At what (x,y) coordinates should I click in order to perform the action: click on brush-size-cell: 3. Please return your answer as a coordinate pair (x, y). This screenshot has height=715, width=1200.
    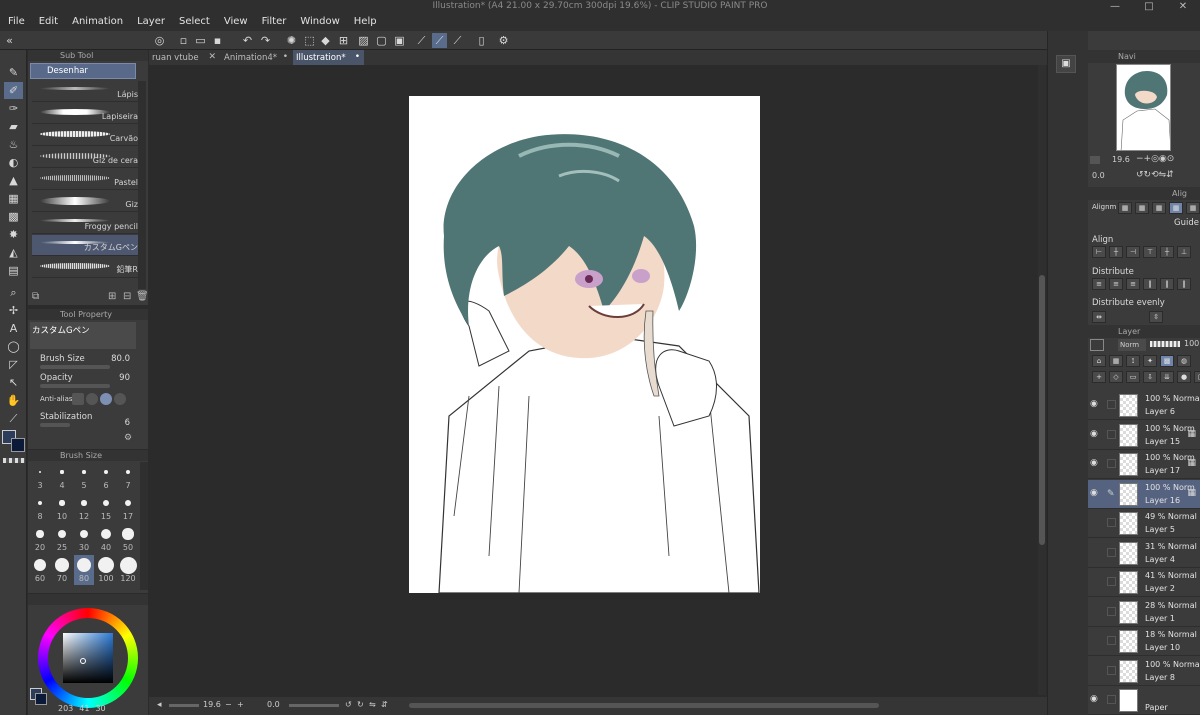
    Looking at the image, I should click on (40, 477).